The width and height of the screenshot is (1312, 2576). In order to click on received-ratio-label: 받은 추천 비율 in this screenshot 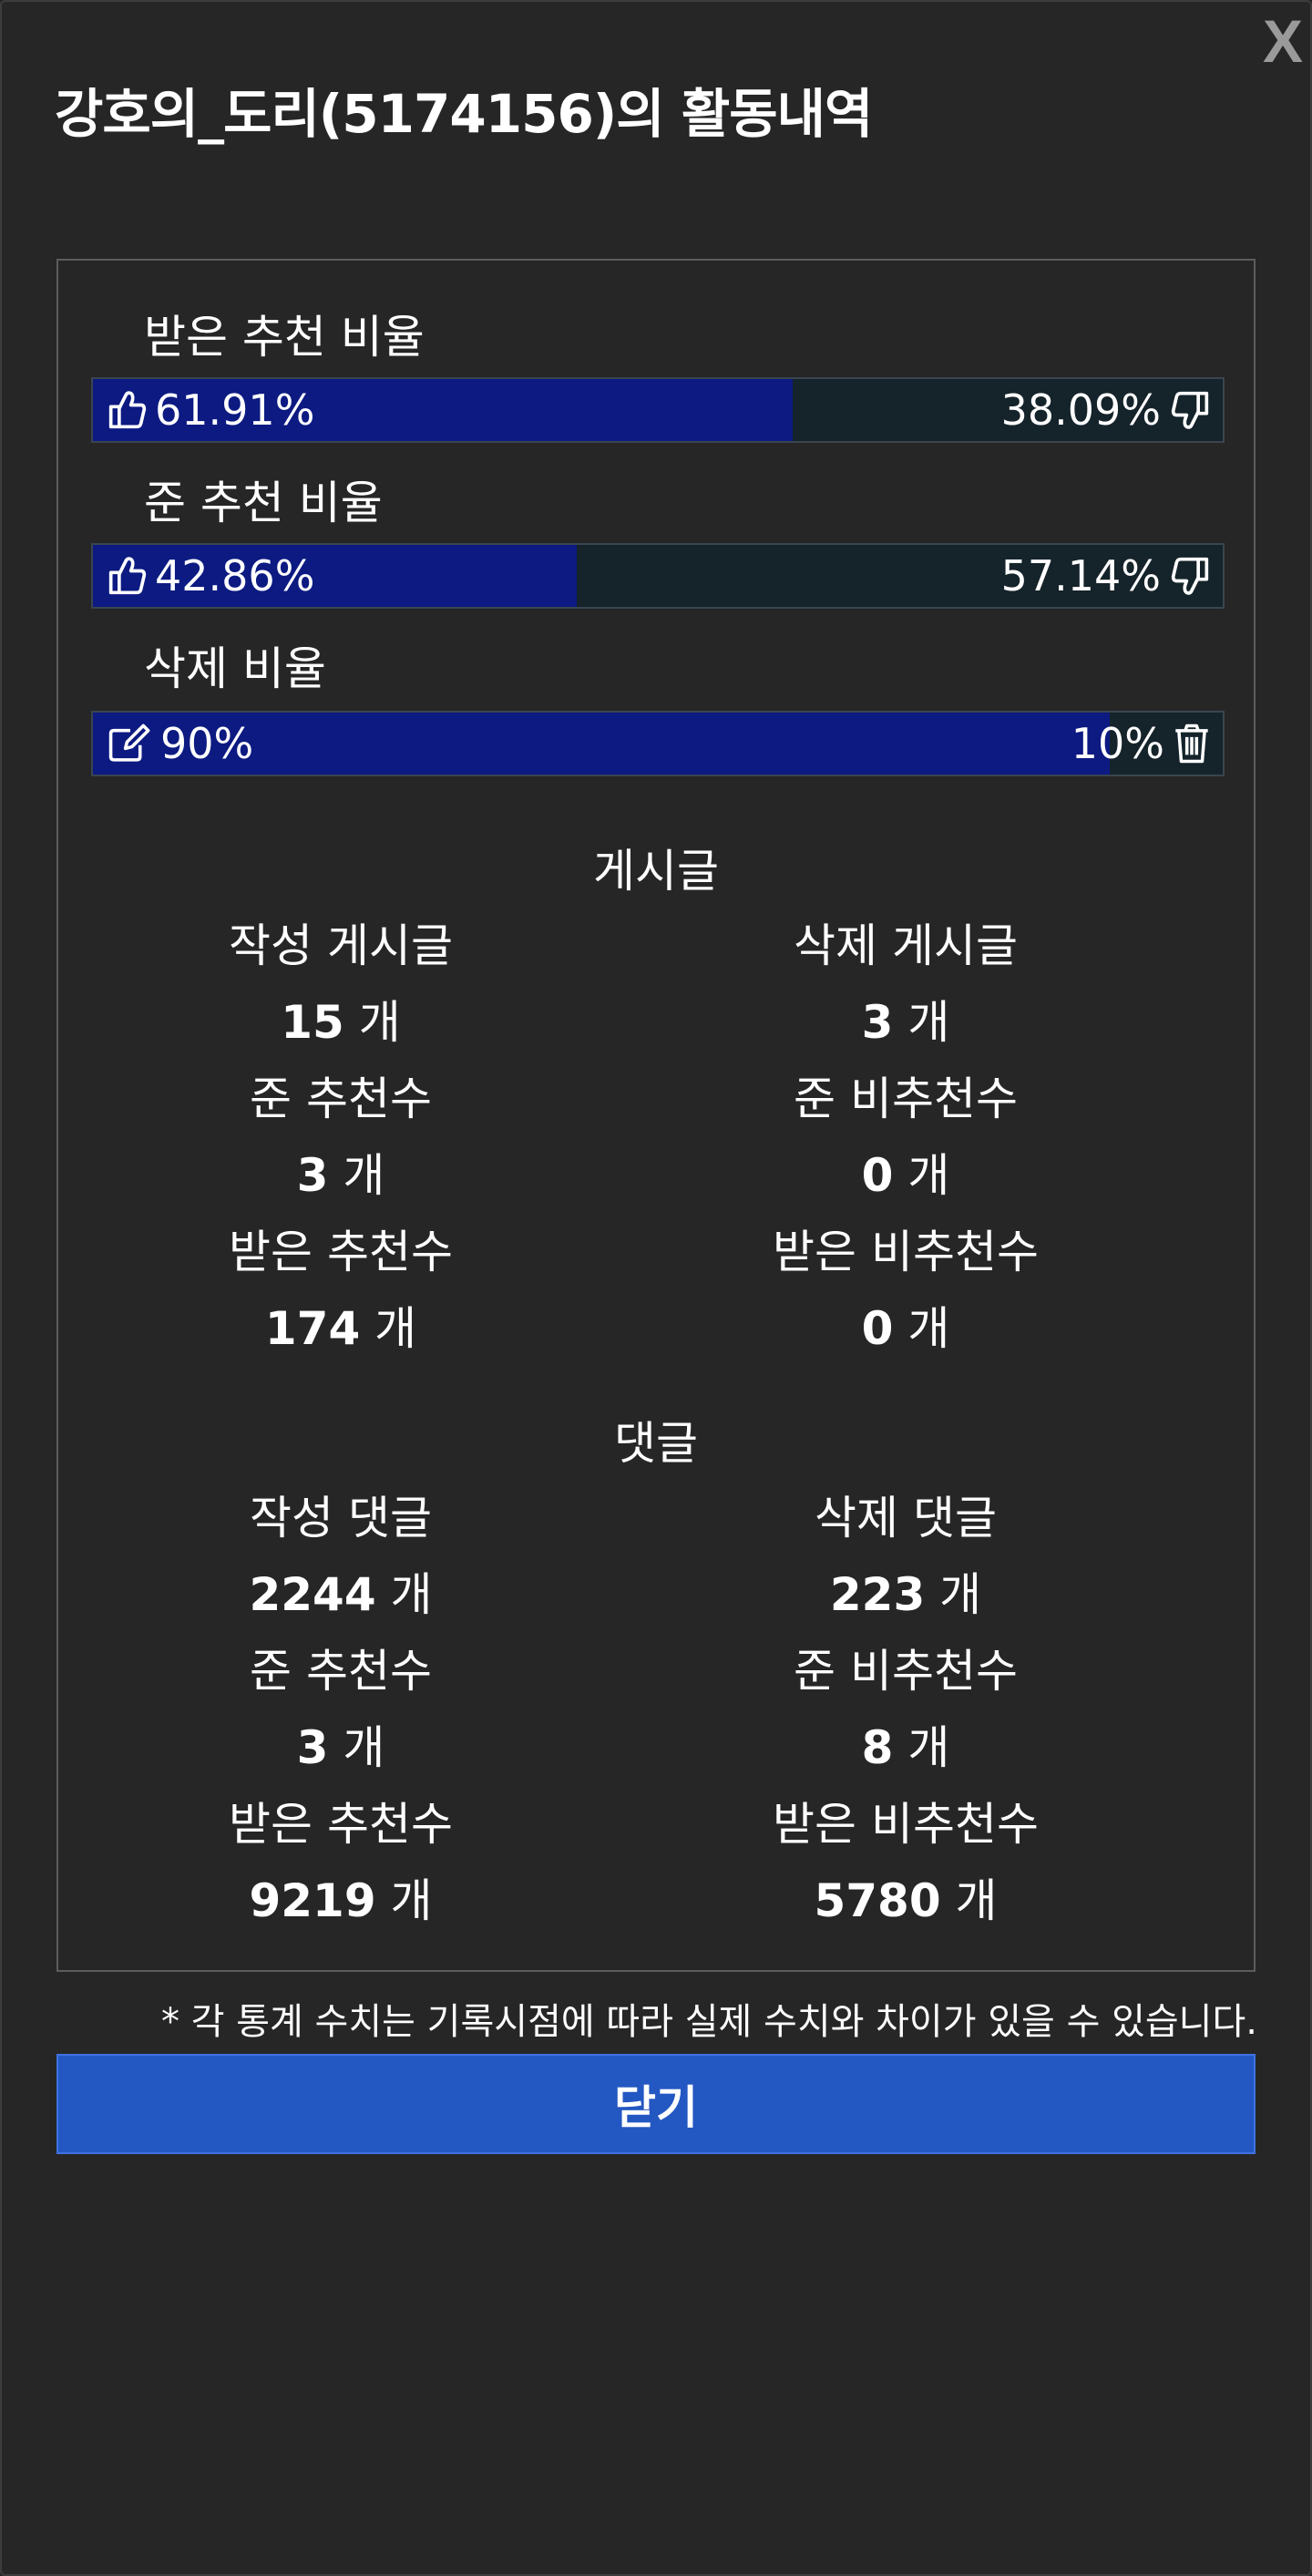, I will do `click(285, 338)`.